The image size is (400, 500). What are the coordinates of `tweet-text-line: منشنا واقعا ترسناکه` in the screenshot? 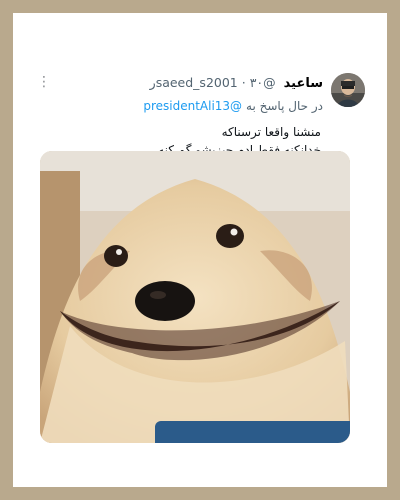 It's located at (271, 132).